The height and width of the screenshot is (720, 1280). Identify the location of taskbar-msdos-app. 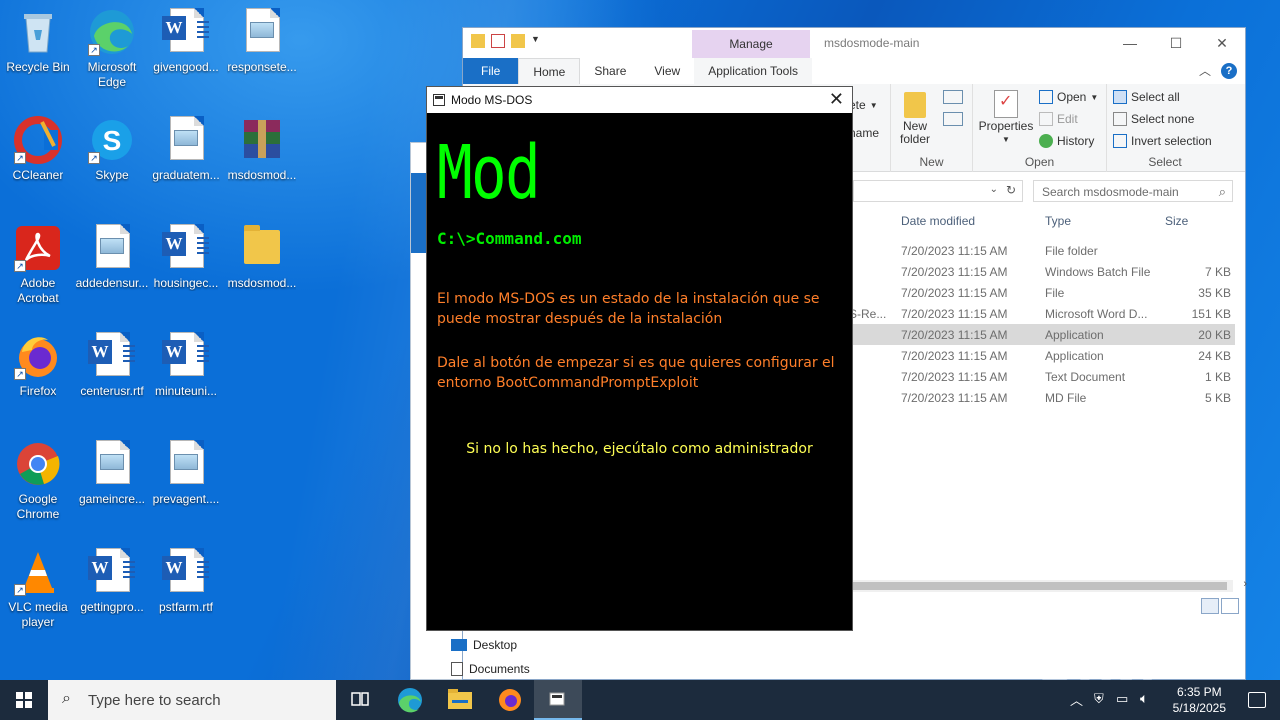
(558, 700).